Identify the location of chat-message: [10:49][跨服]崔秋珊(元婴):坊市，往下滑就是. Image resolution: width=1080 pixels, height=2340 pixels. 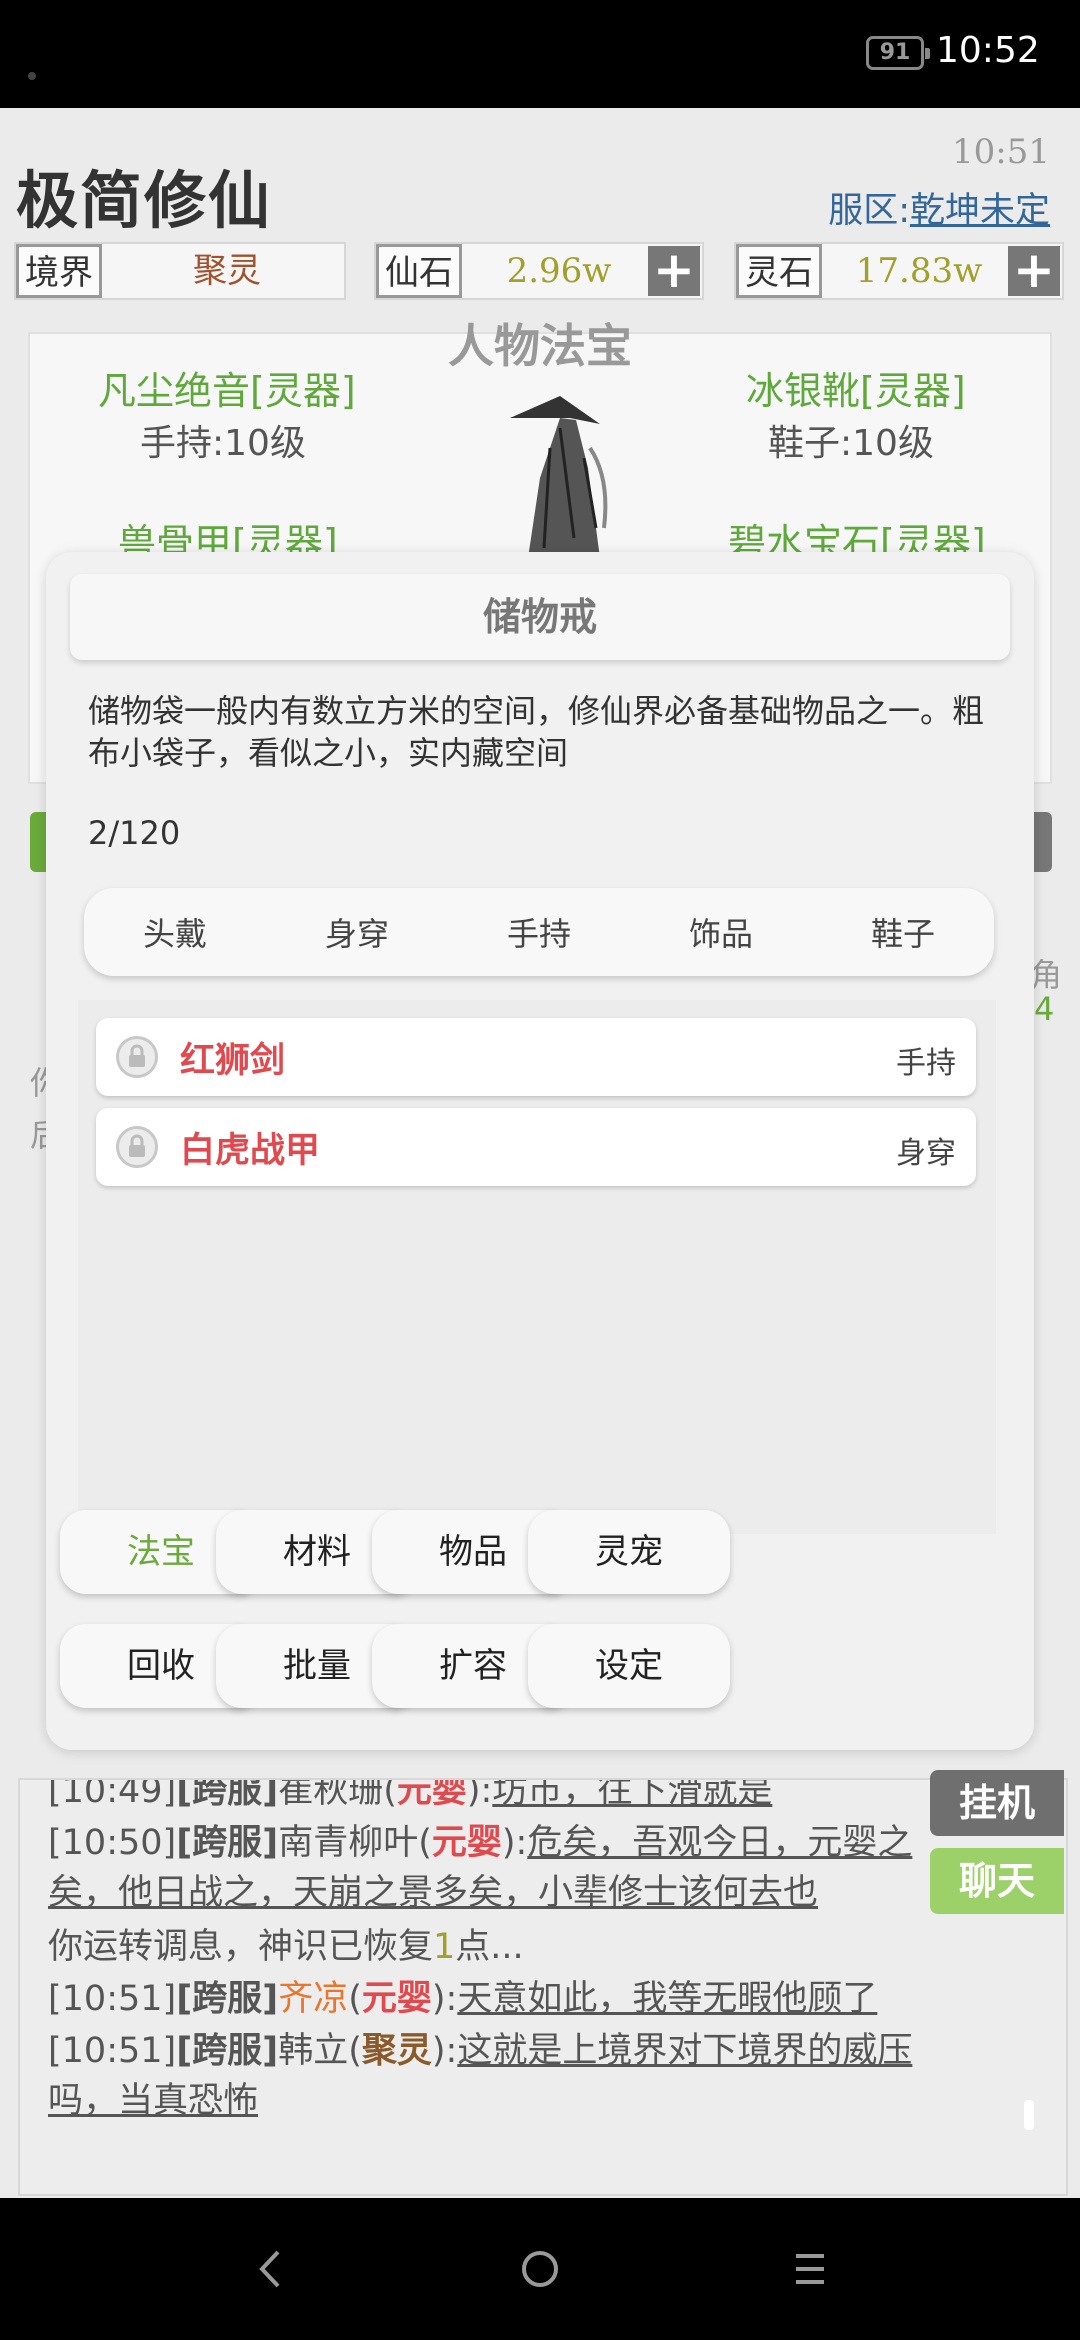
(410, 1794).